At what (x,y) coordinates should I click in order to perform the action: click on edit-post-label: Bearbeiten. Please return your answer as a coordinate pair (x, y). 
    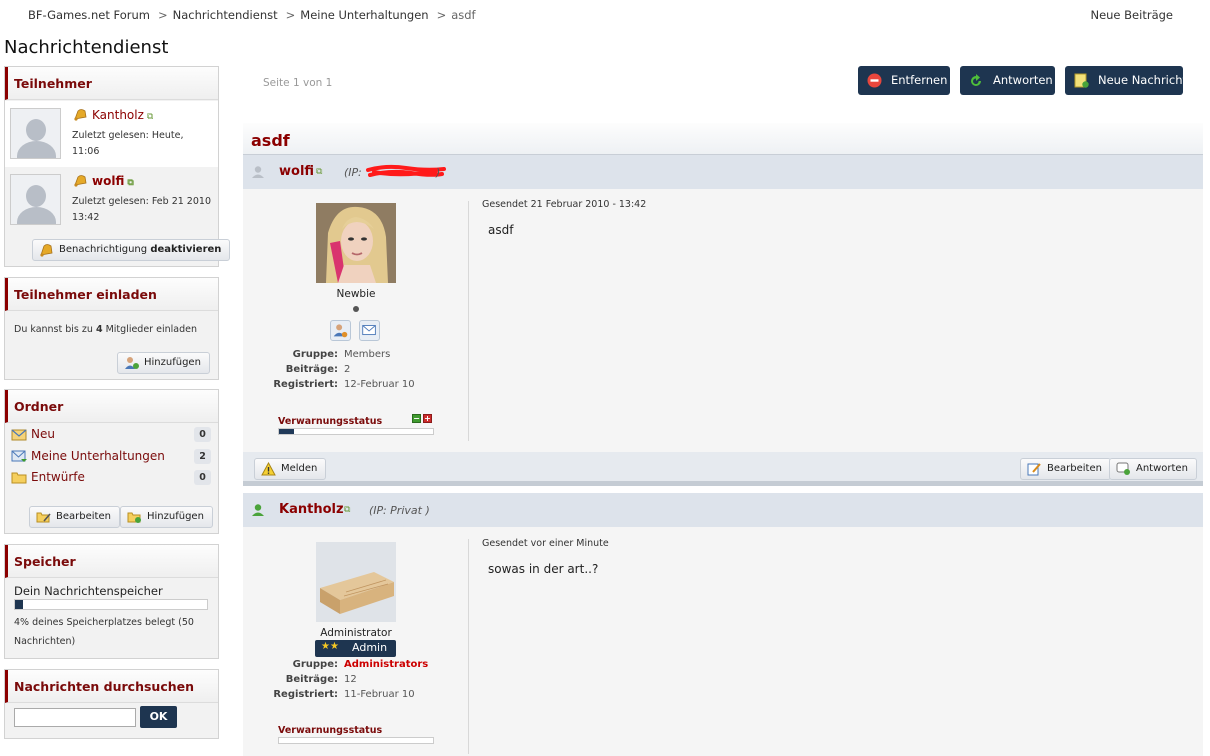
    Looking at the image, I should click on (1074, 468).